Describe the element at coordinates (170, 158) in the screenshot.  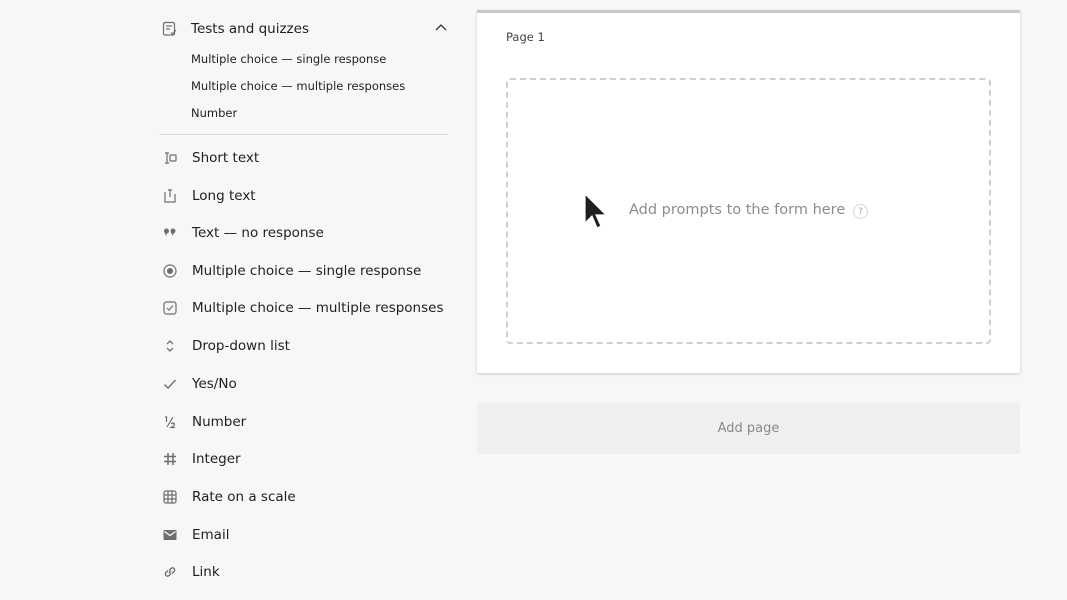
I see `short-text-icon` at that location.